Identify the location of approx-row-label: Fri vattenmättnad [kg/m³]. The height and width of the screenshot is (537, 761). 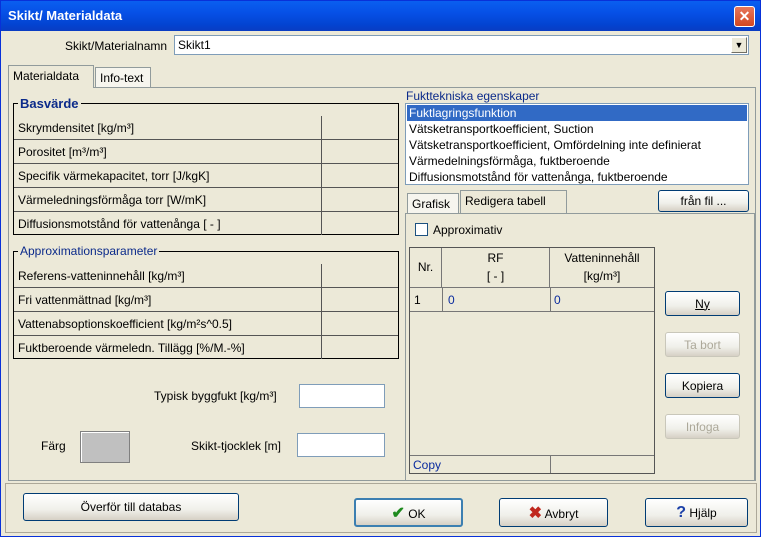
(85, 300).